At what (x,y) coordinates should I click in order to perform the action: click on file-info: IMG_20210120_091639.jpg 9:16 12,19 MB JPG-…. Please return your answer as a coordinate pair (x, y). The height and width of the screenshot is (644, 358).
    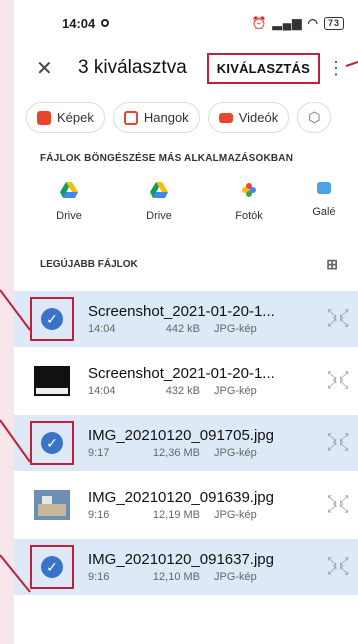
    Looking at the image, I should click on (203, 505).